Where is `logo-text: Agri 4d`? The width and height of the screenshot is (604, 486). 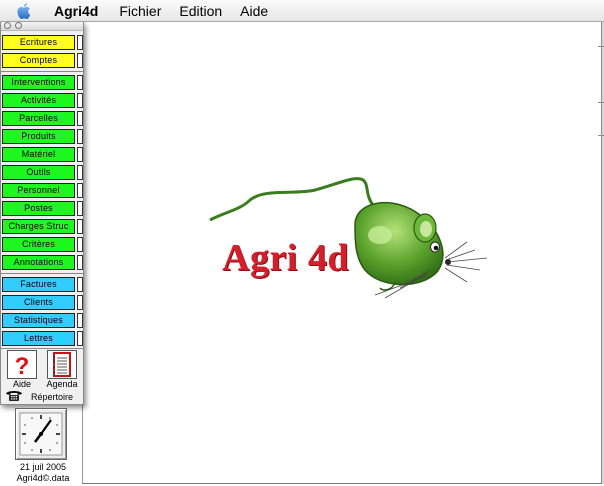 logo-text: Agri 4d is located at coordinates (285, 258).